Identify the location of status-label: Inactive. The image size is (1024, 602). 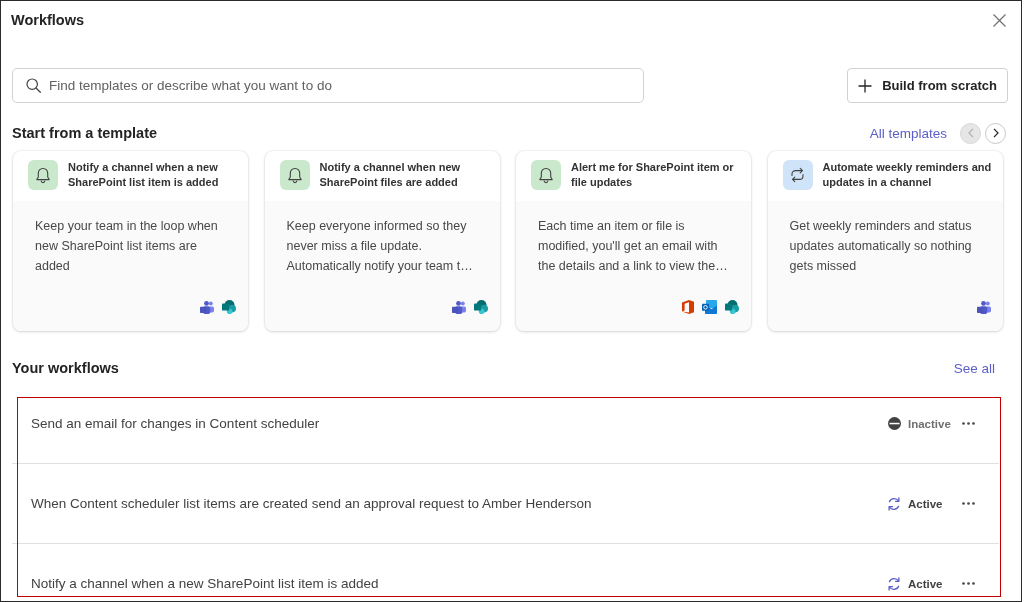
(930, 423).